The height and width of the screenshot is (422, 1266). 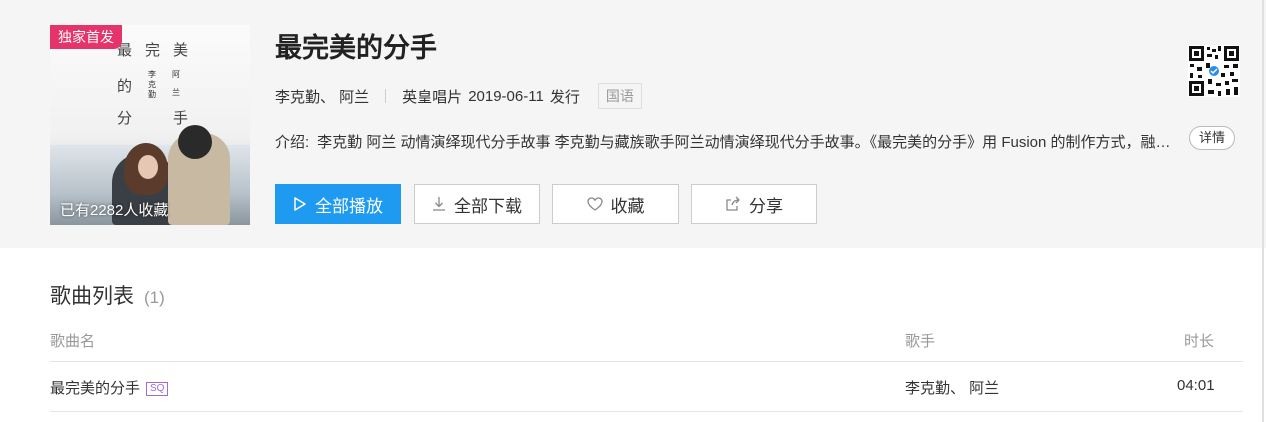 I want to click on album-meta: 李克勤、 阿兰 英皇唱片 2019-06-11 发行 国语, so click(x=458, y=96).